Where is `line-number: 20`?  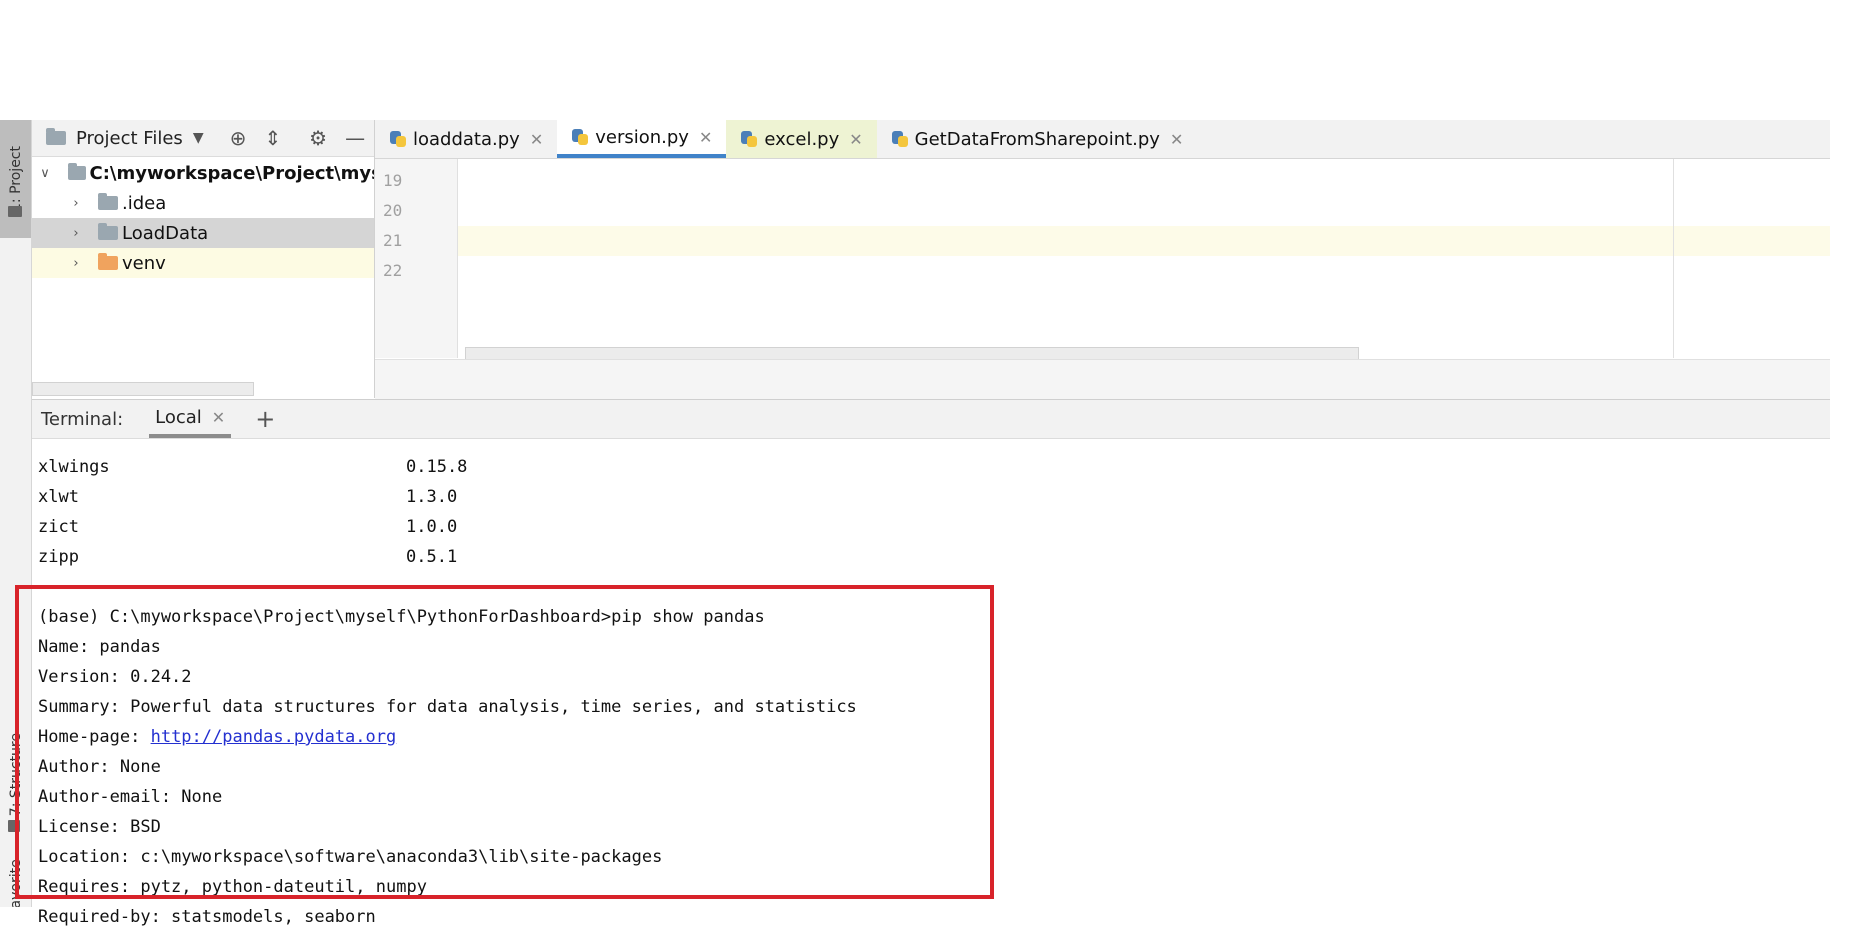 line-number: 20 is located at coordinates (393, 210).